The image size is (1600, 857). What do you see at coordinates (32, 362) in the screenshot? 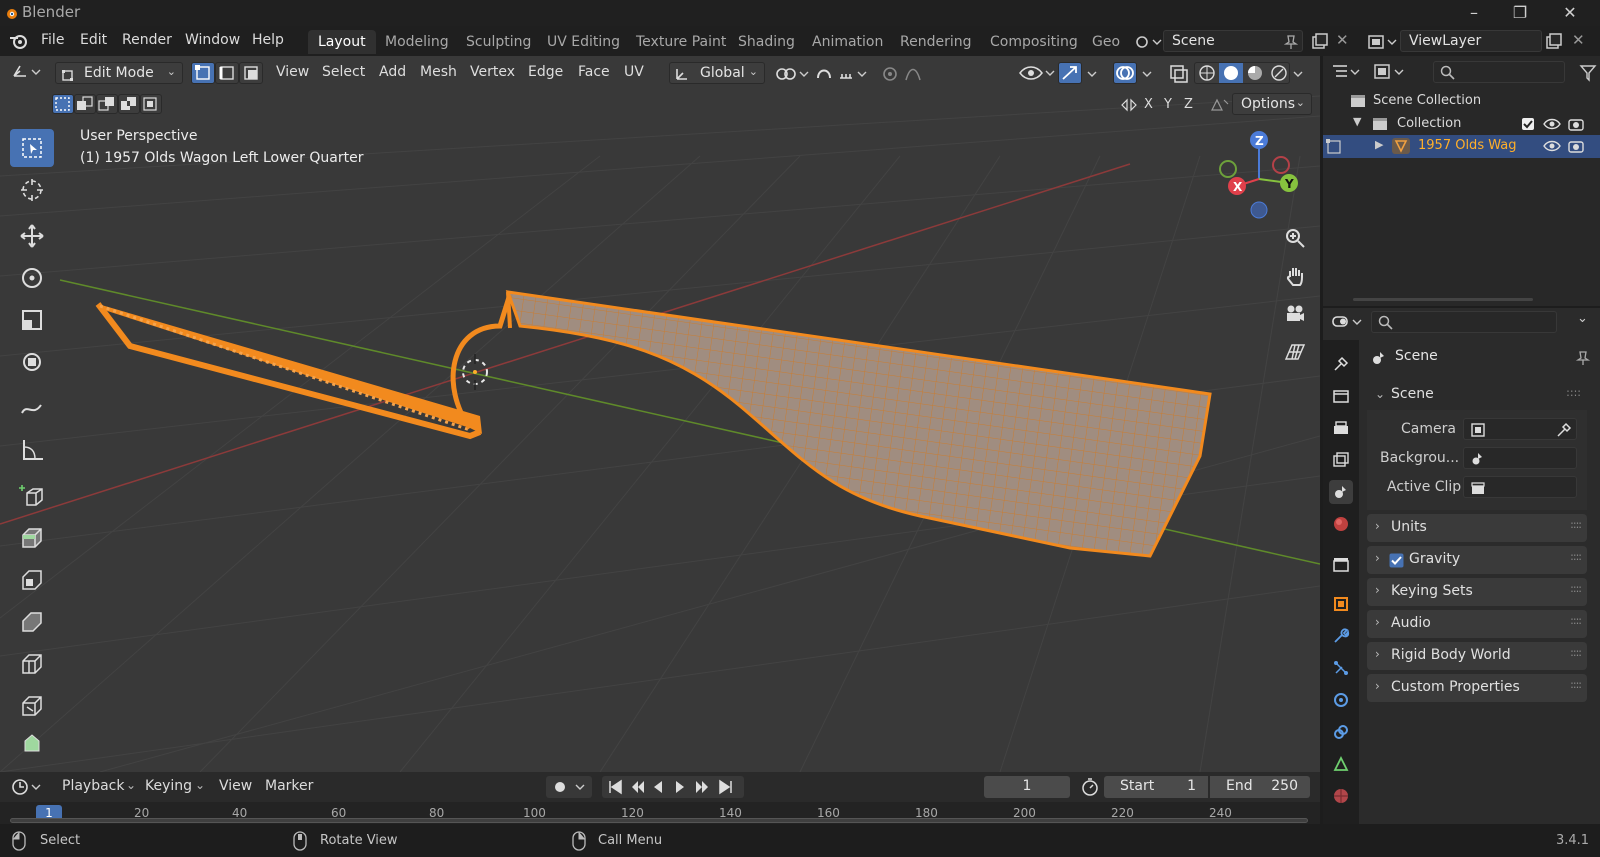
I see `transform-tool` at bounding box center [32, 362].